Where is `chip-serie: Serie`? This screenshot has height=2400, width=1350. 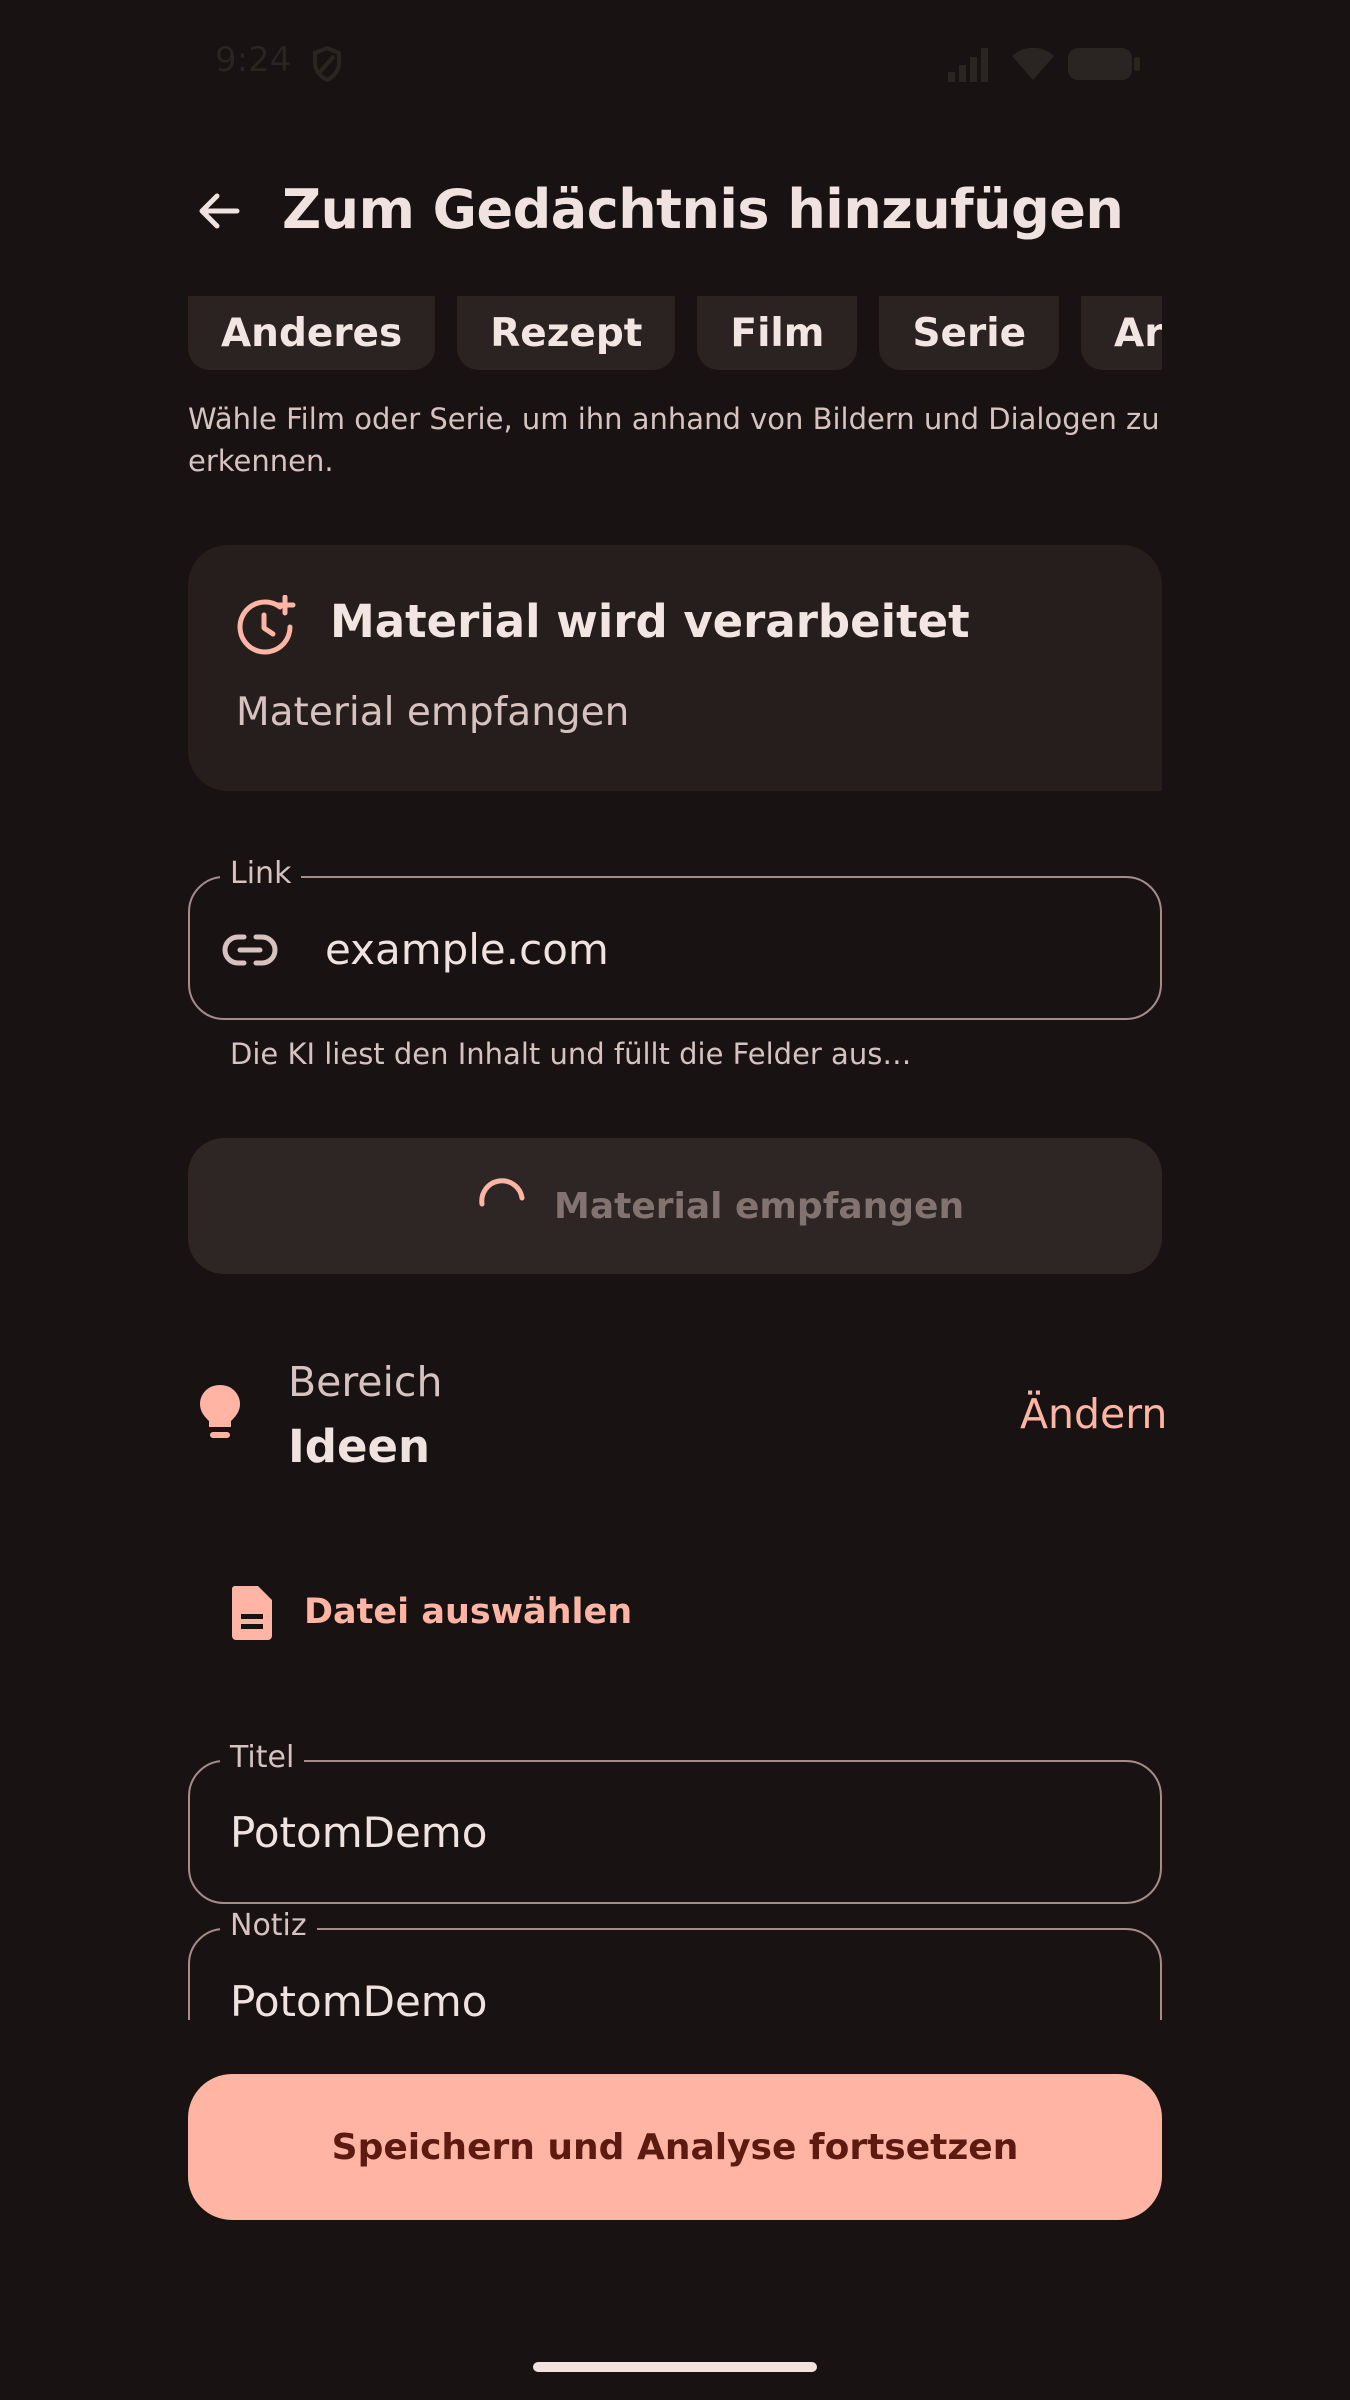
chip-serie: Serie is located at coordinates (969, 333).